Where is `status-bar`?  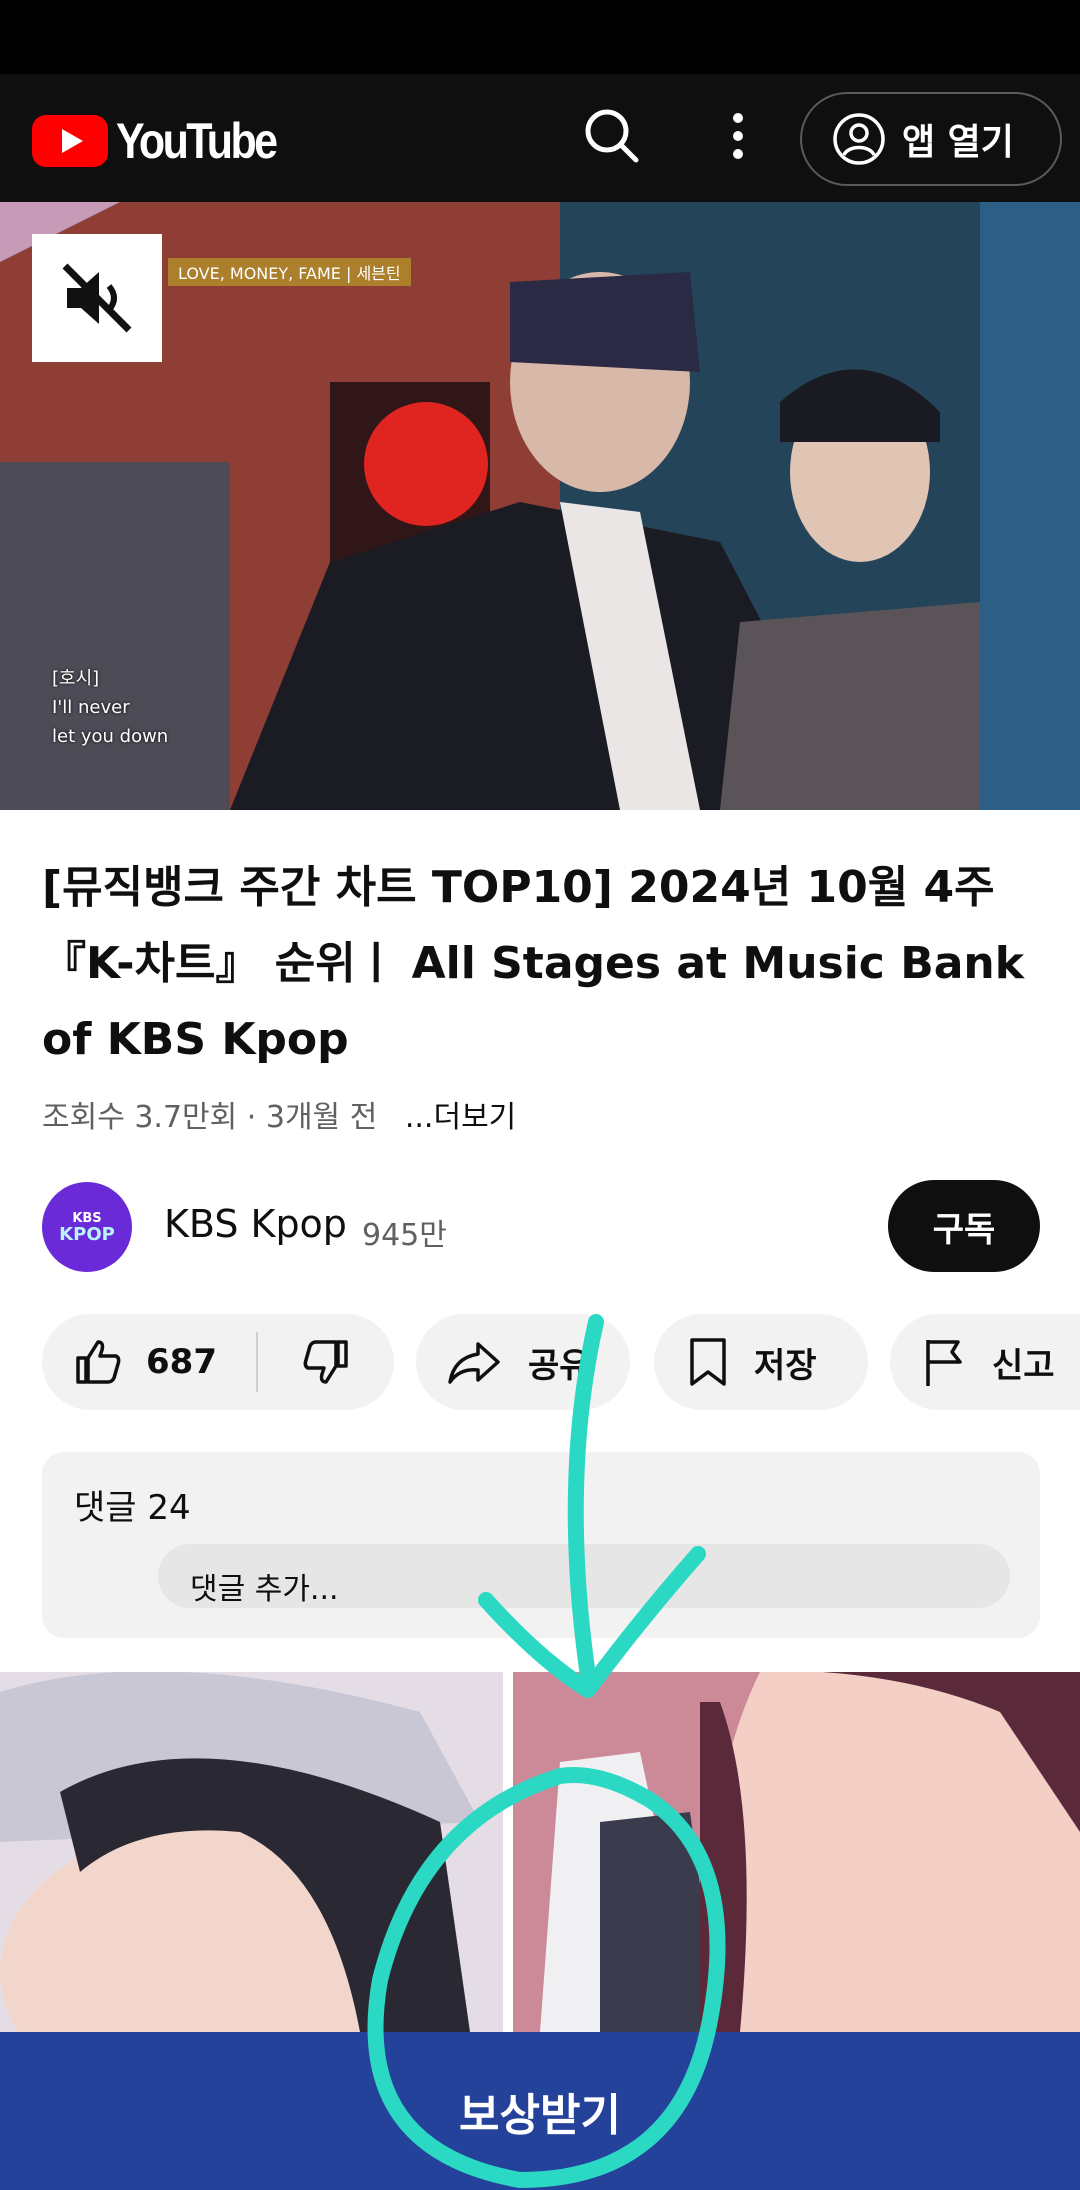 status-bar is located at coordinates (540, 37).